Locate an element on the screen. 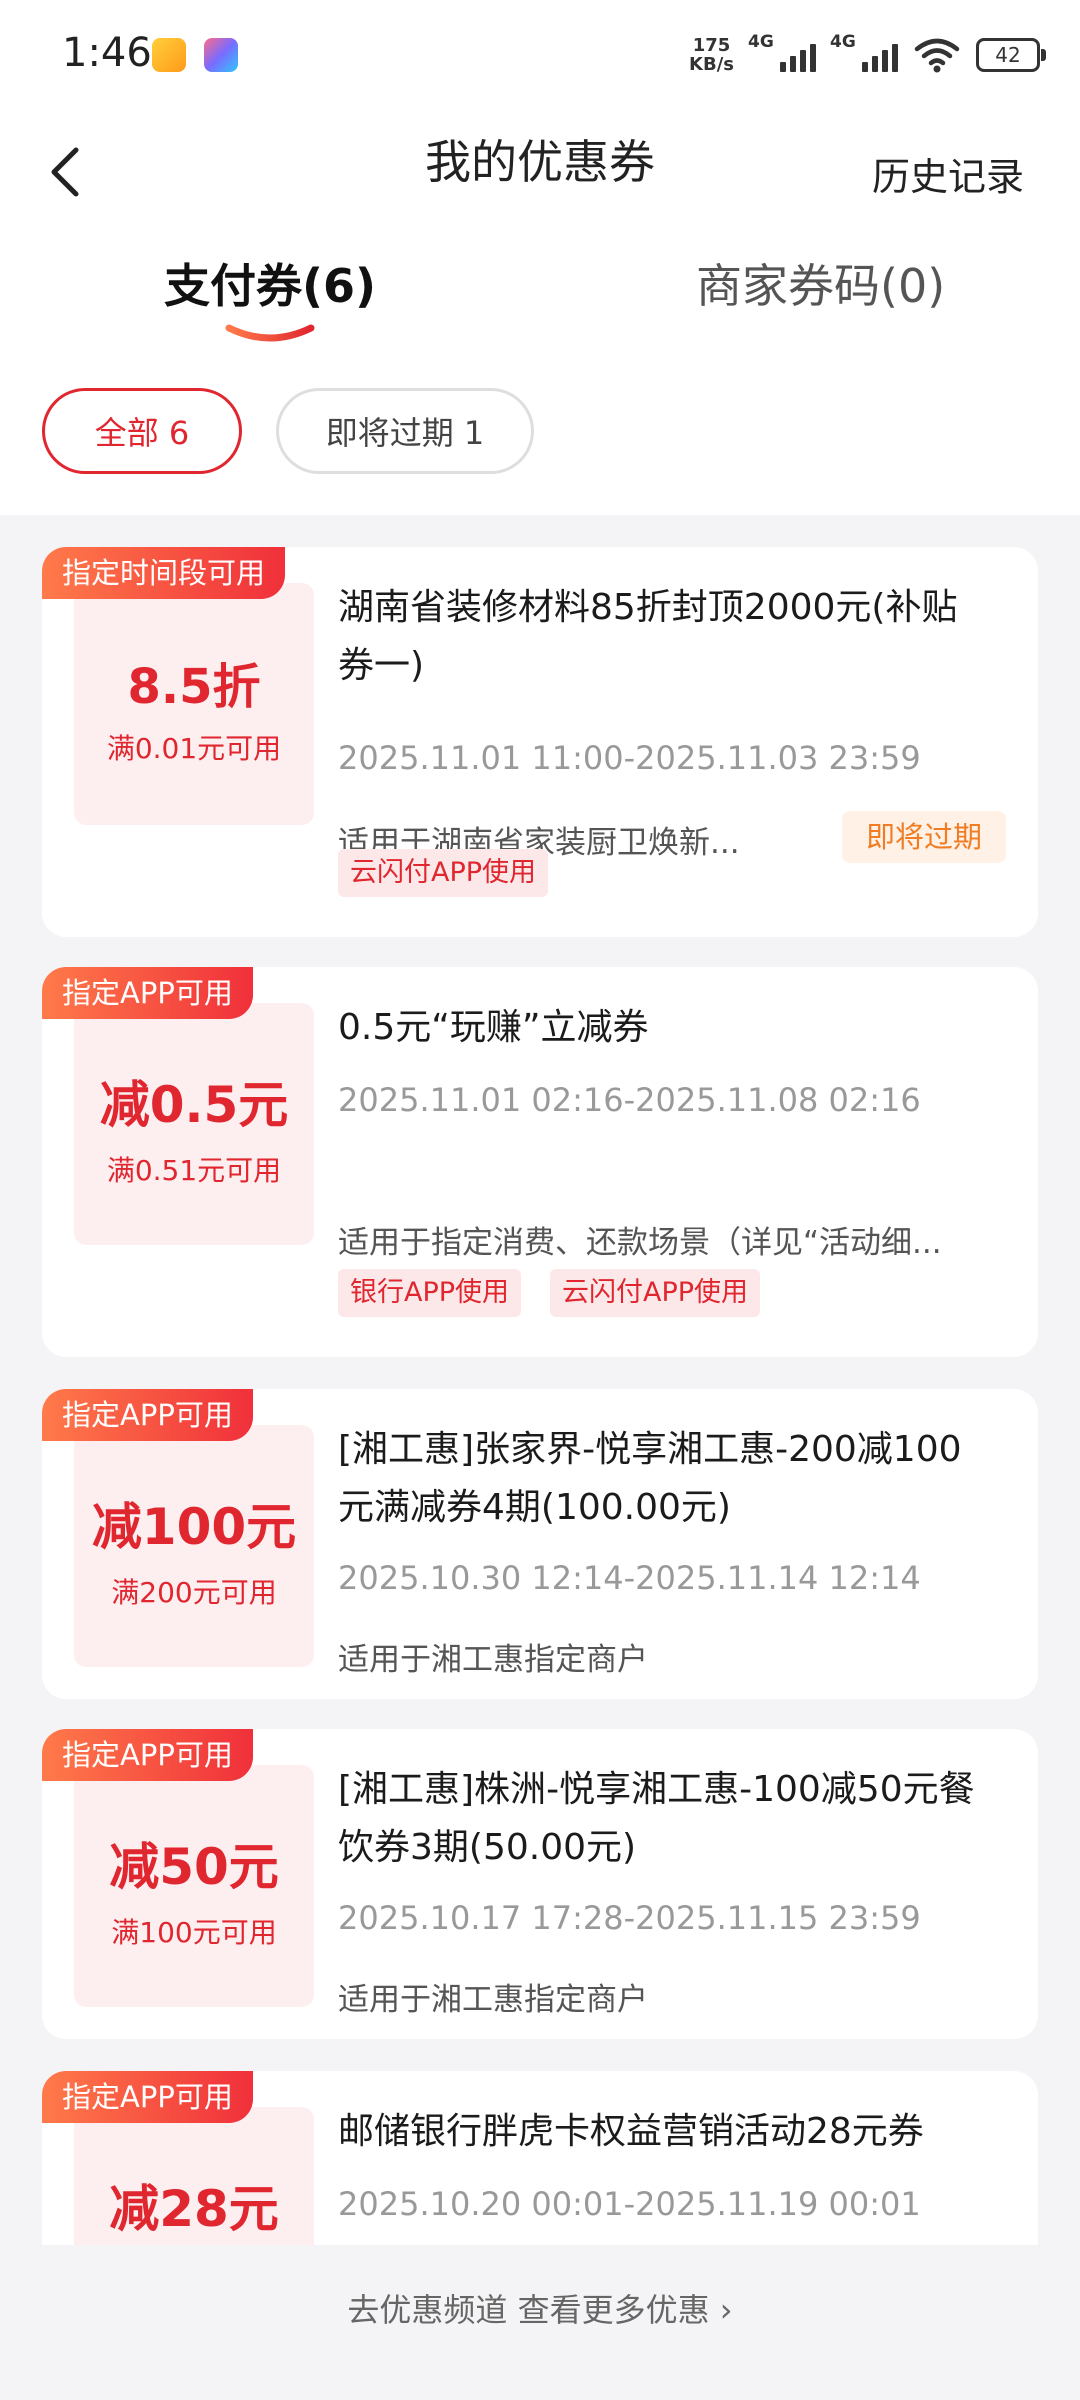 Image resolution: width=1080 pixels, height=2400 pixels. coupon-condition: 满100元可用 is located at coordinates (194, 1932).